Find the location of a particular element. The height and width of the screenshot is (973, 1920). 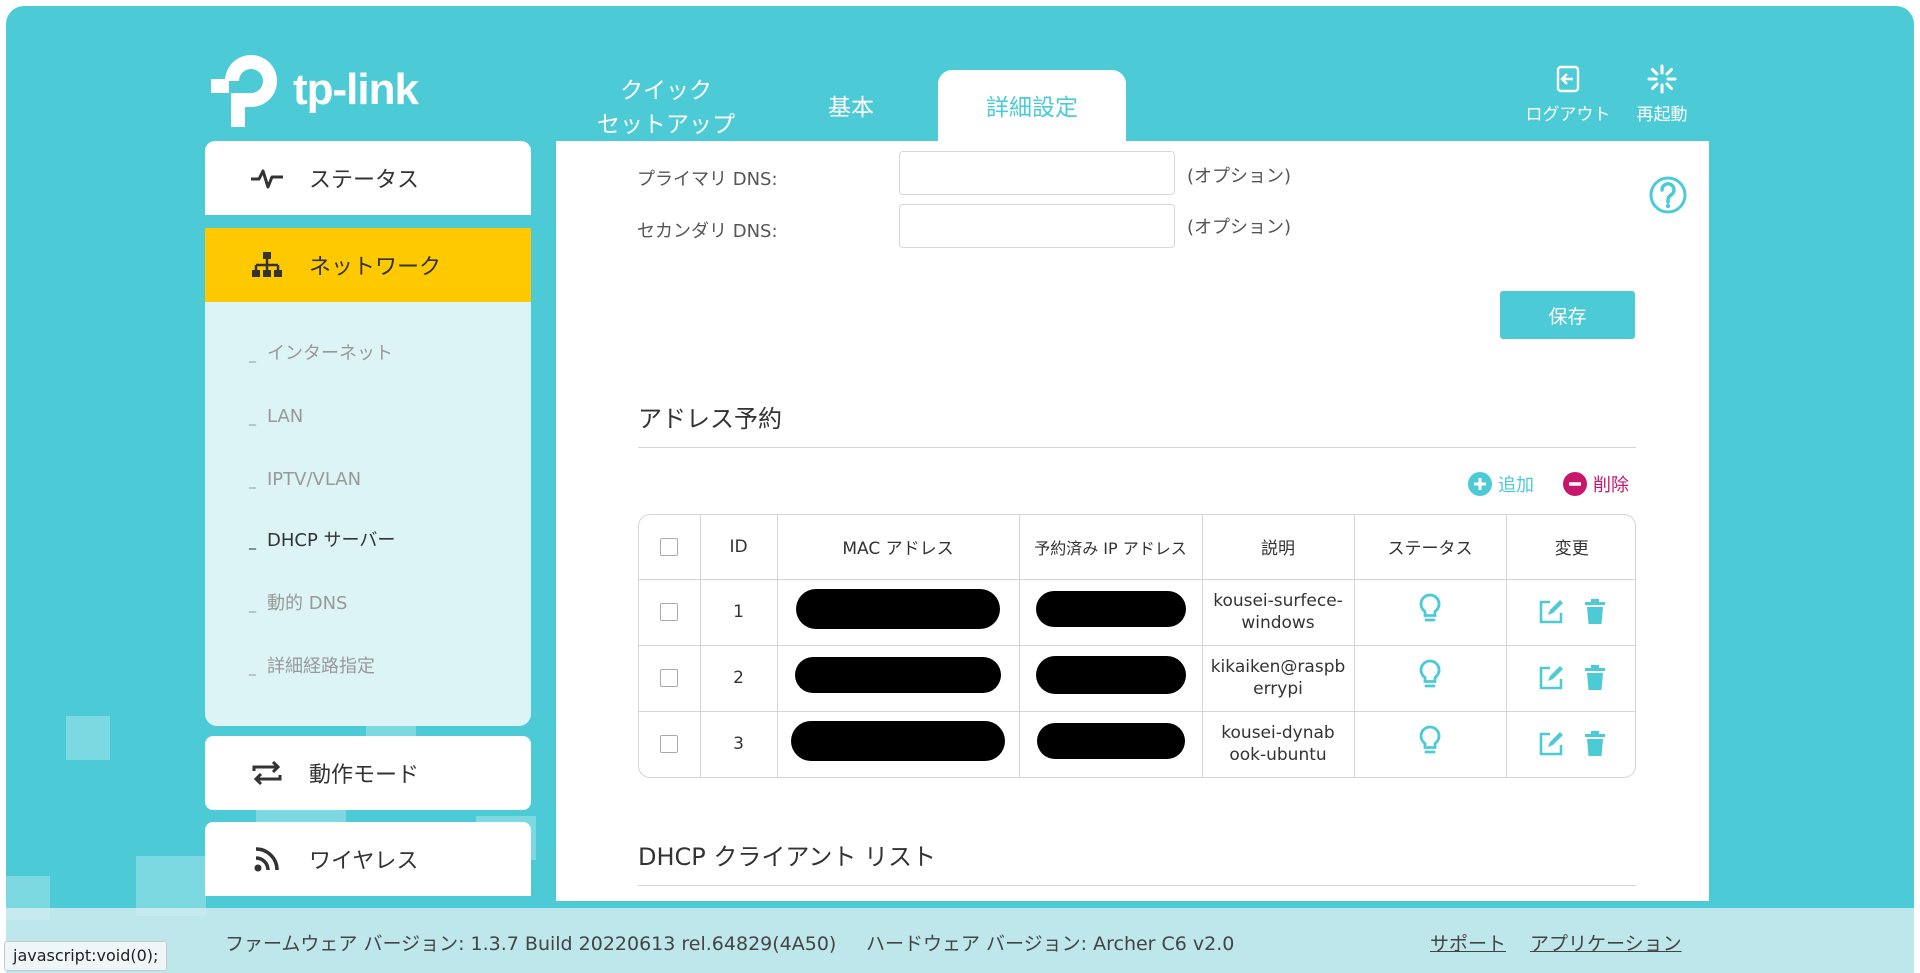

hardware-version: ハードウェア バージョン: Archer C6 v2.0 is located at coordinates (1050, 944).